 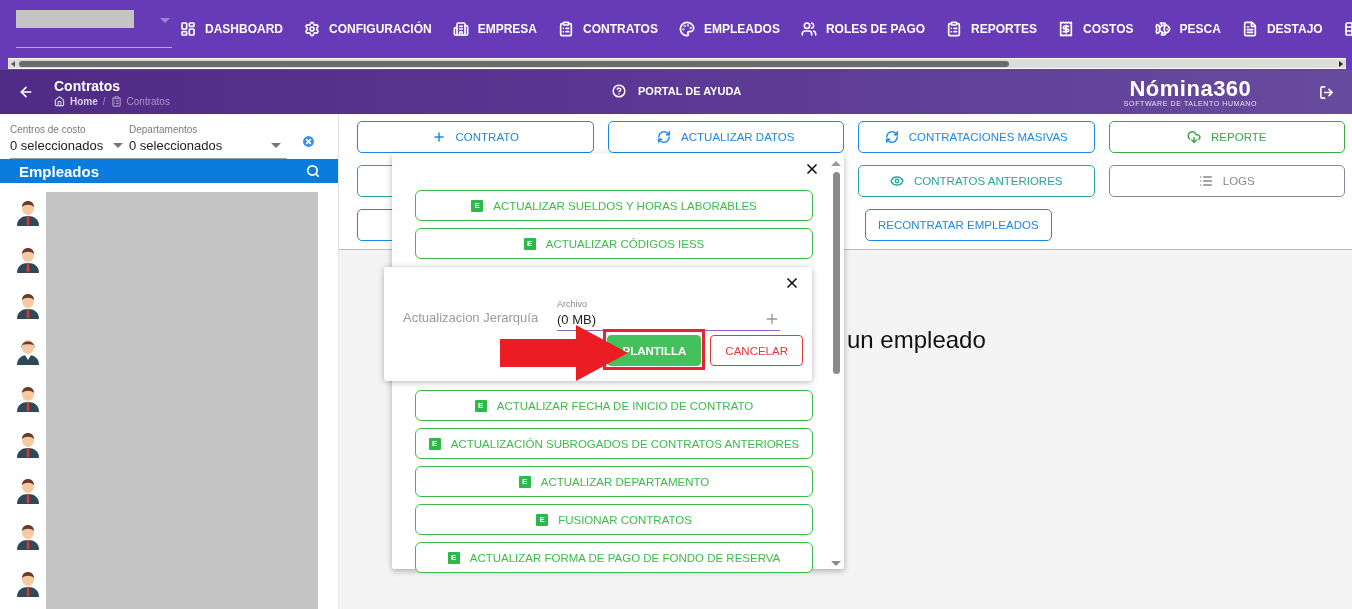 What do you see at coordinates (1190, 88) in the screenshot?
I see `logo-name: Nómina360` at bounding box center [1190, 88].